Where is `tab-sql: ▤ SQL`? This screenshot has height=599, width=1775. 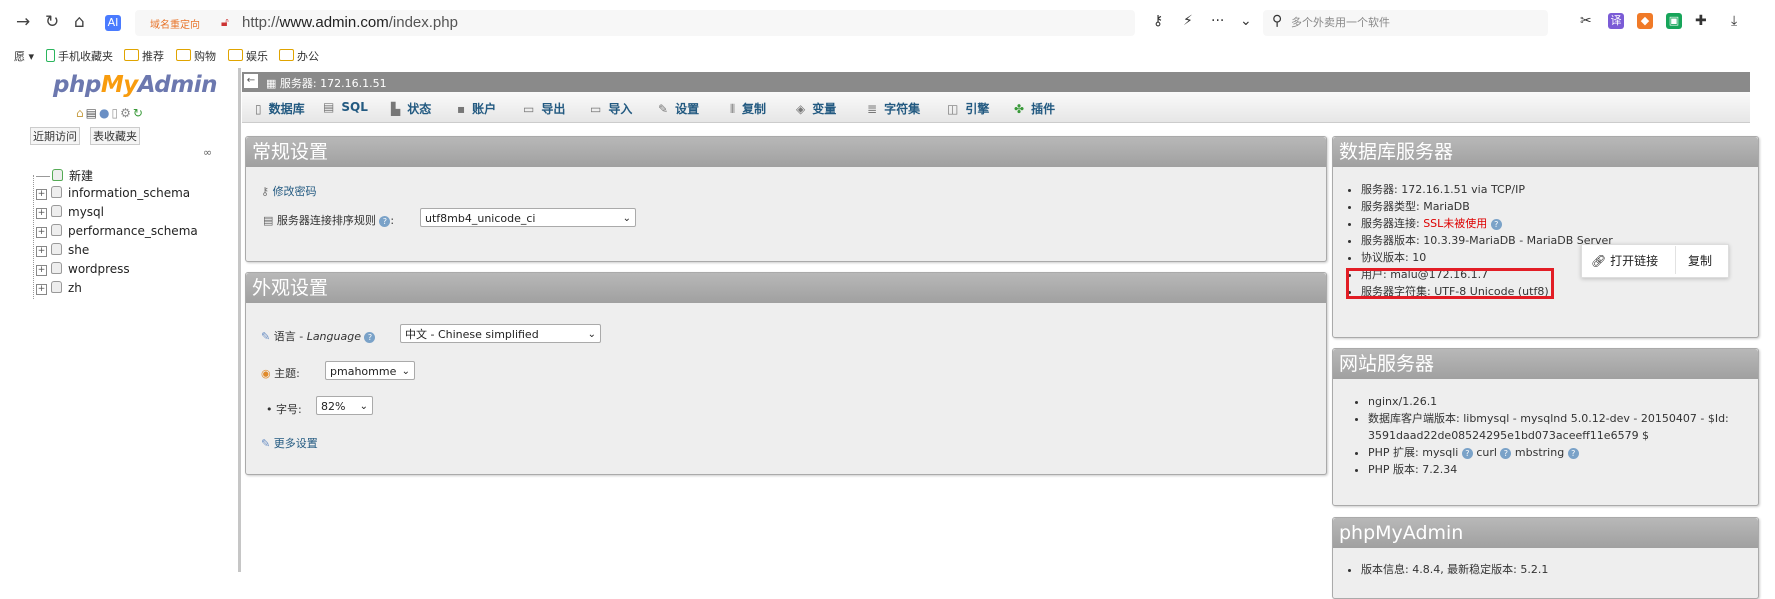
tab-sql: ▤ SQL is located at coordinates (345, 107).